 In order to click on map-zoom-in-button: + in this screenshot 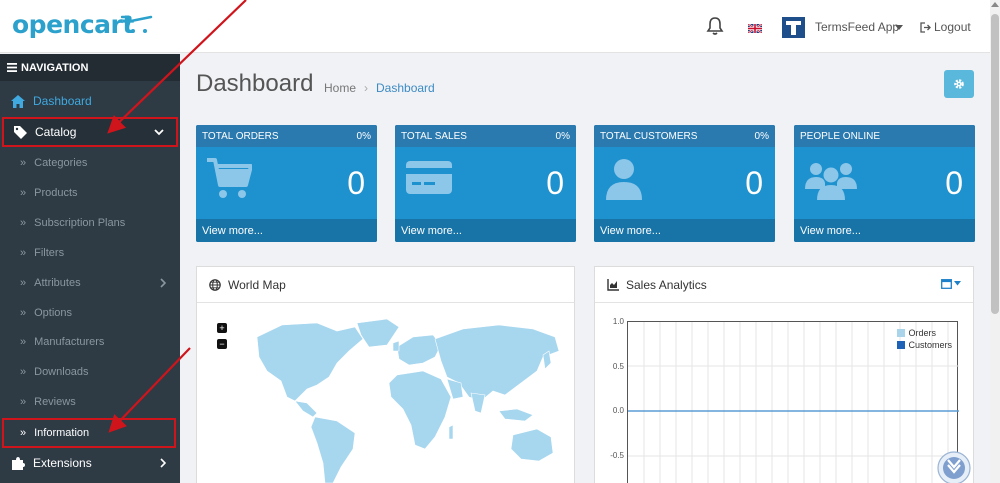, I will do `click(222, 328)`.